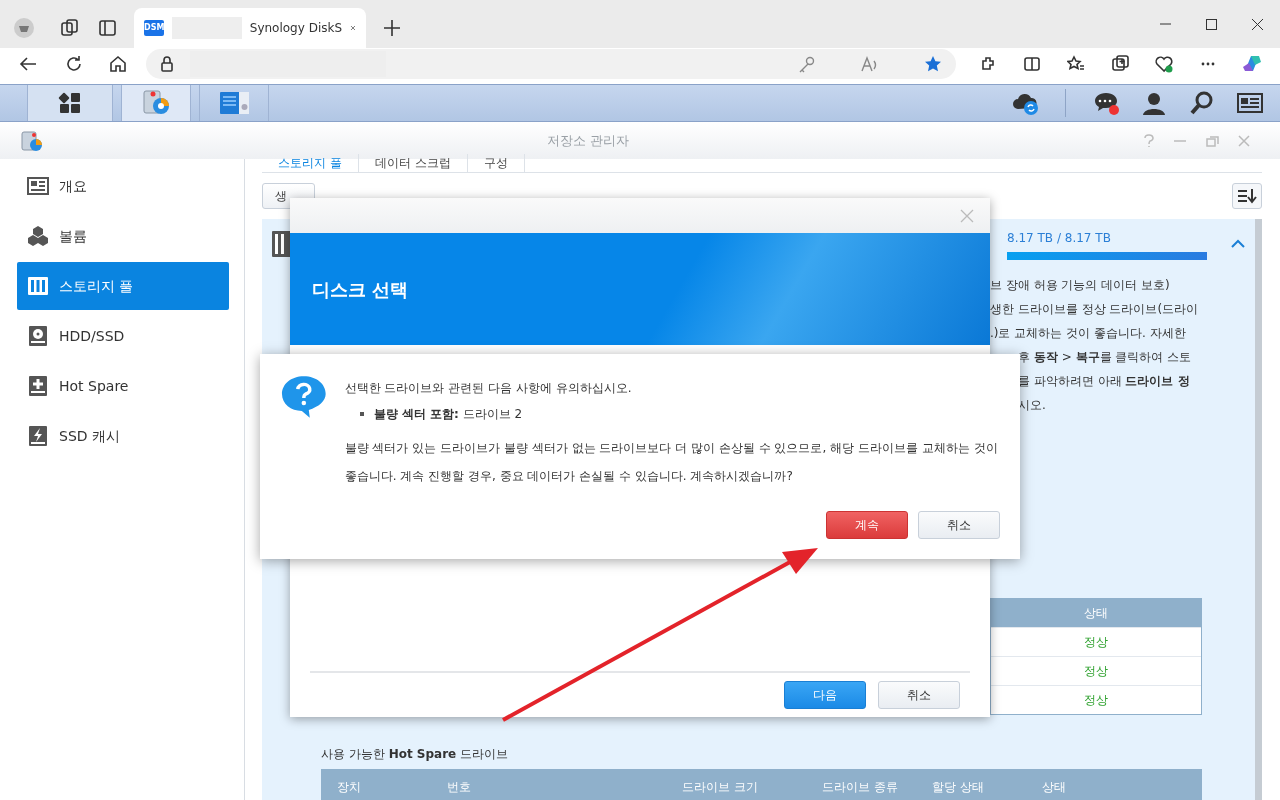 This screenshot has height=800, width=1280. What do you see at coordinates (310, 163) in the screenshot?
I see `tab: 스토리지 풀` at bounding box center [310, 163].